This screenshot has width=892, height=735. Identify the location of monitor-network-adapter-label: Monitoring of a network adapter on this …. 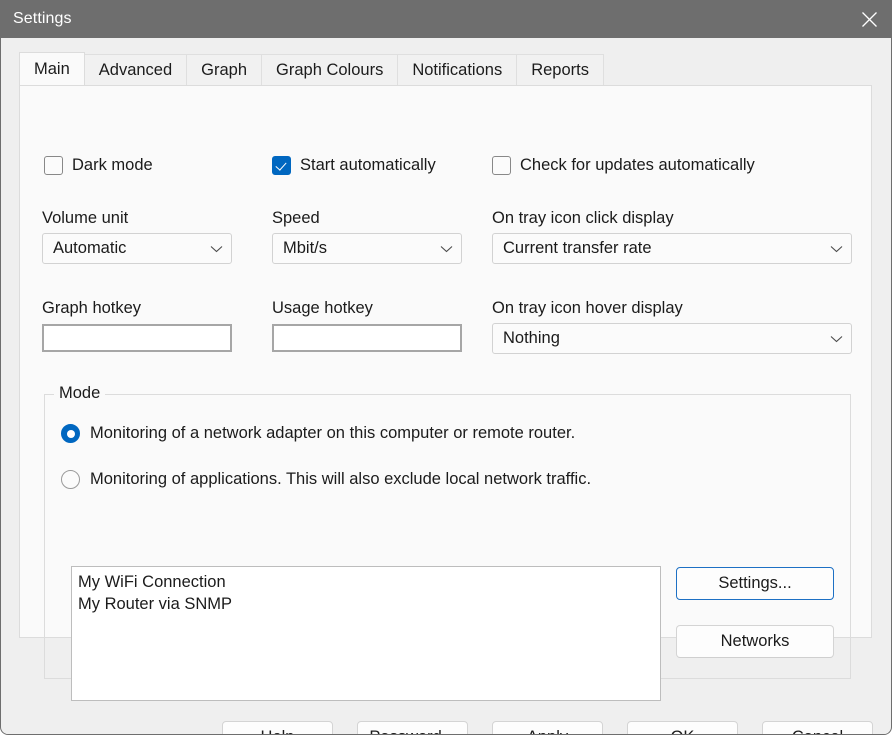
(333, 433).